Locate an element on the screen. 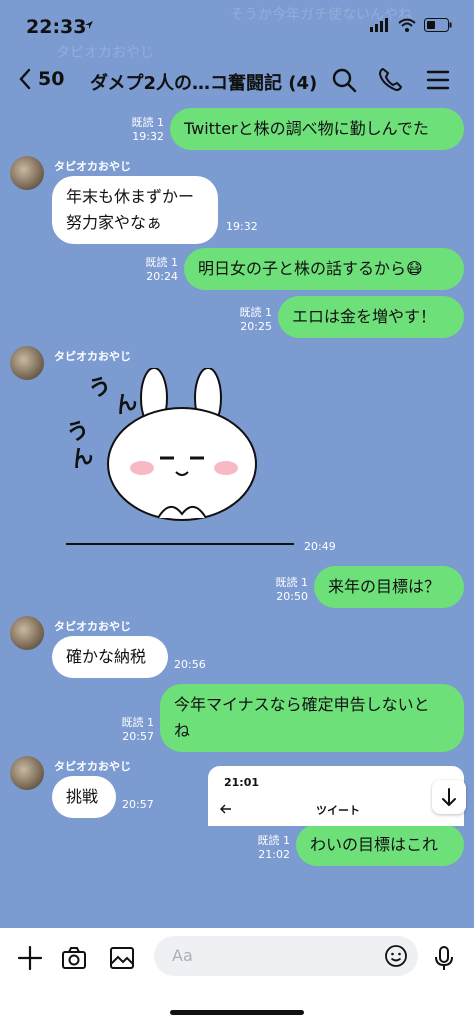 The width and height of the screenshot is (474, 1024). message-composer: Aa is located at coordinates (237, 976).